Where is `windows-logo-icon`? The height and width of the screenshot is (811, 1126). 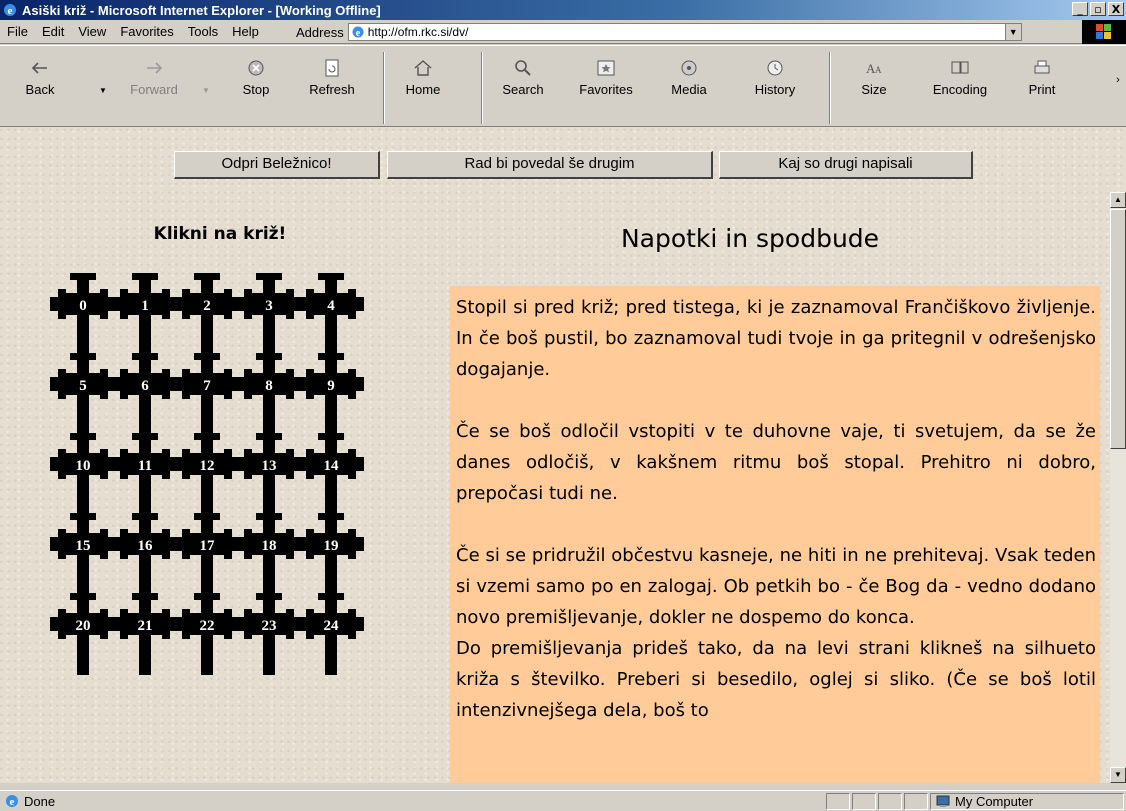
windows-logo-icon is located at coordinates (1104, 32).